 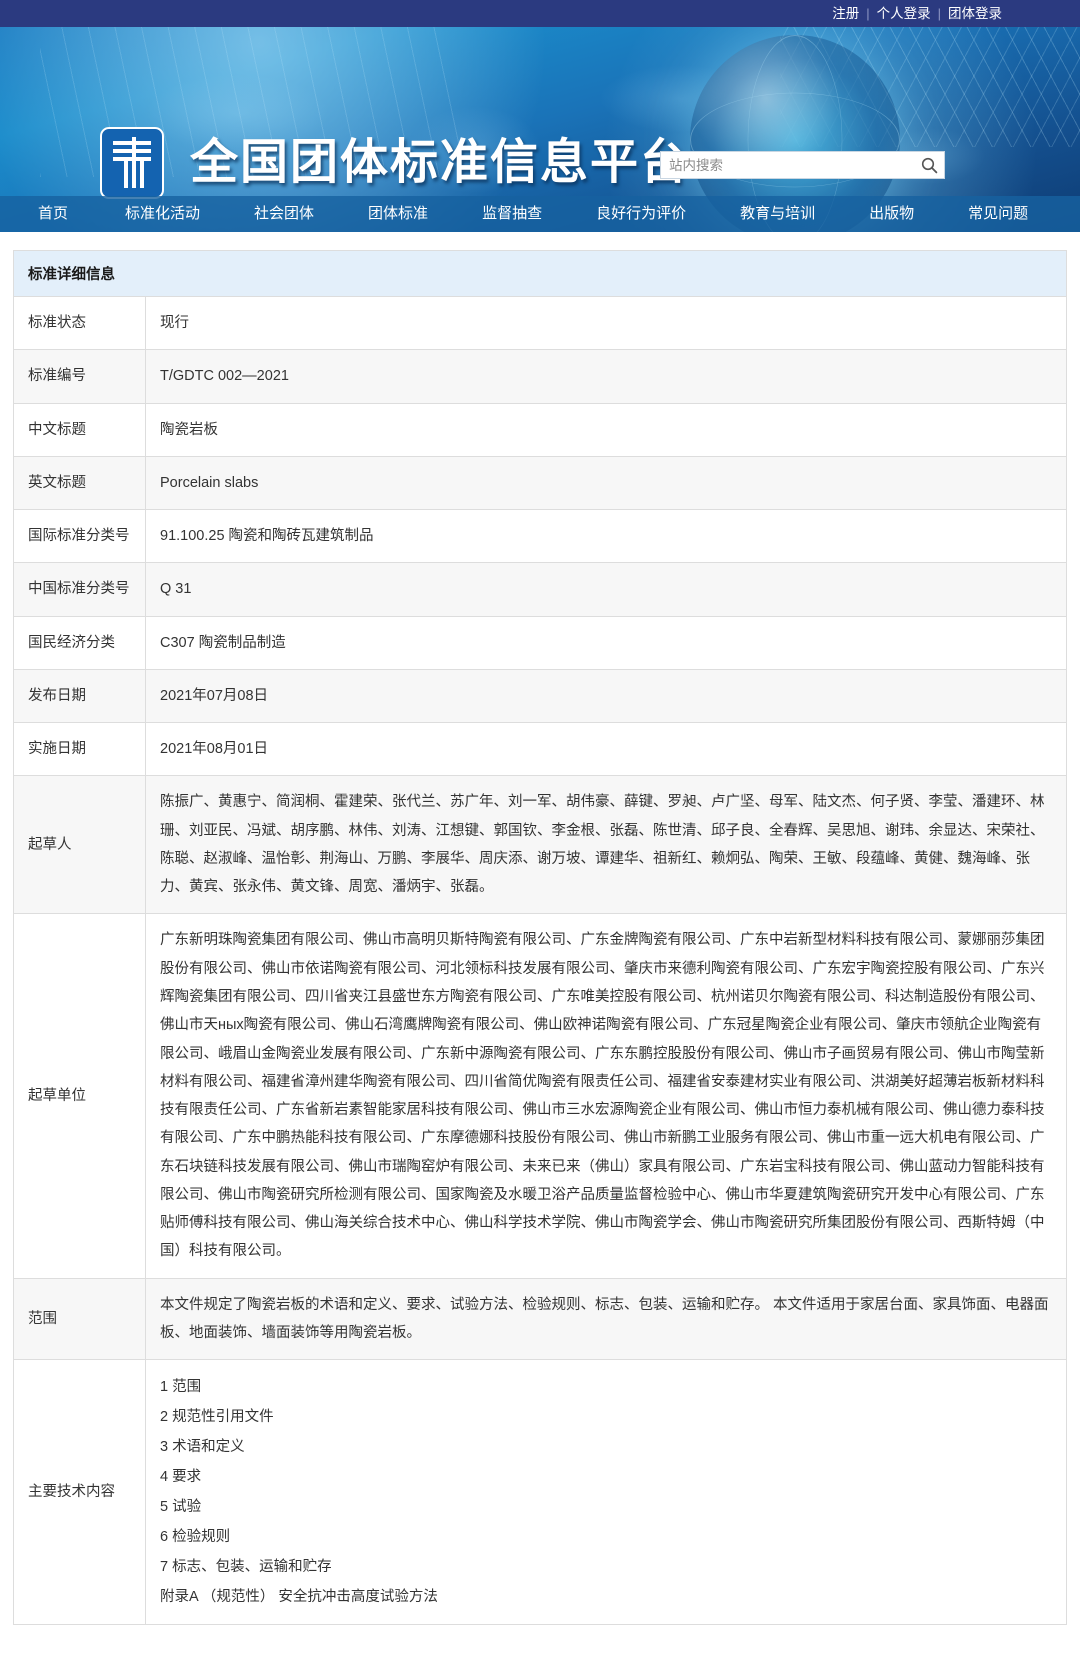 I want to click on row-value-ccs: Q 31, so click(x=606, y=589).